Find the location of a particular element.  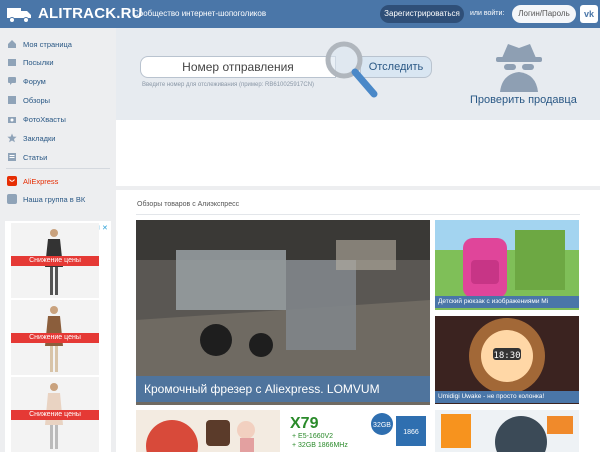

section-divider is located at coordinates (358, 214).